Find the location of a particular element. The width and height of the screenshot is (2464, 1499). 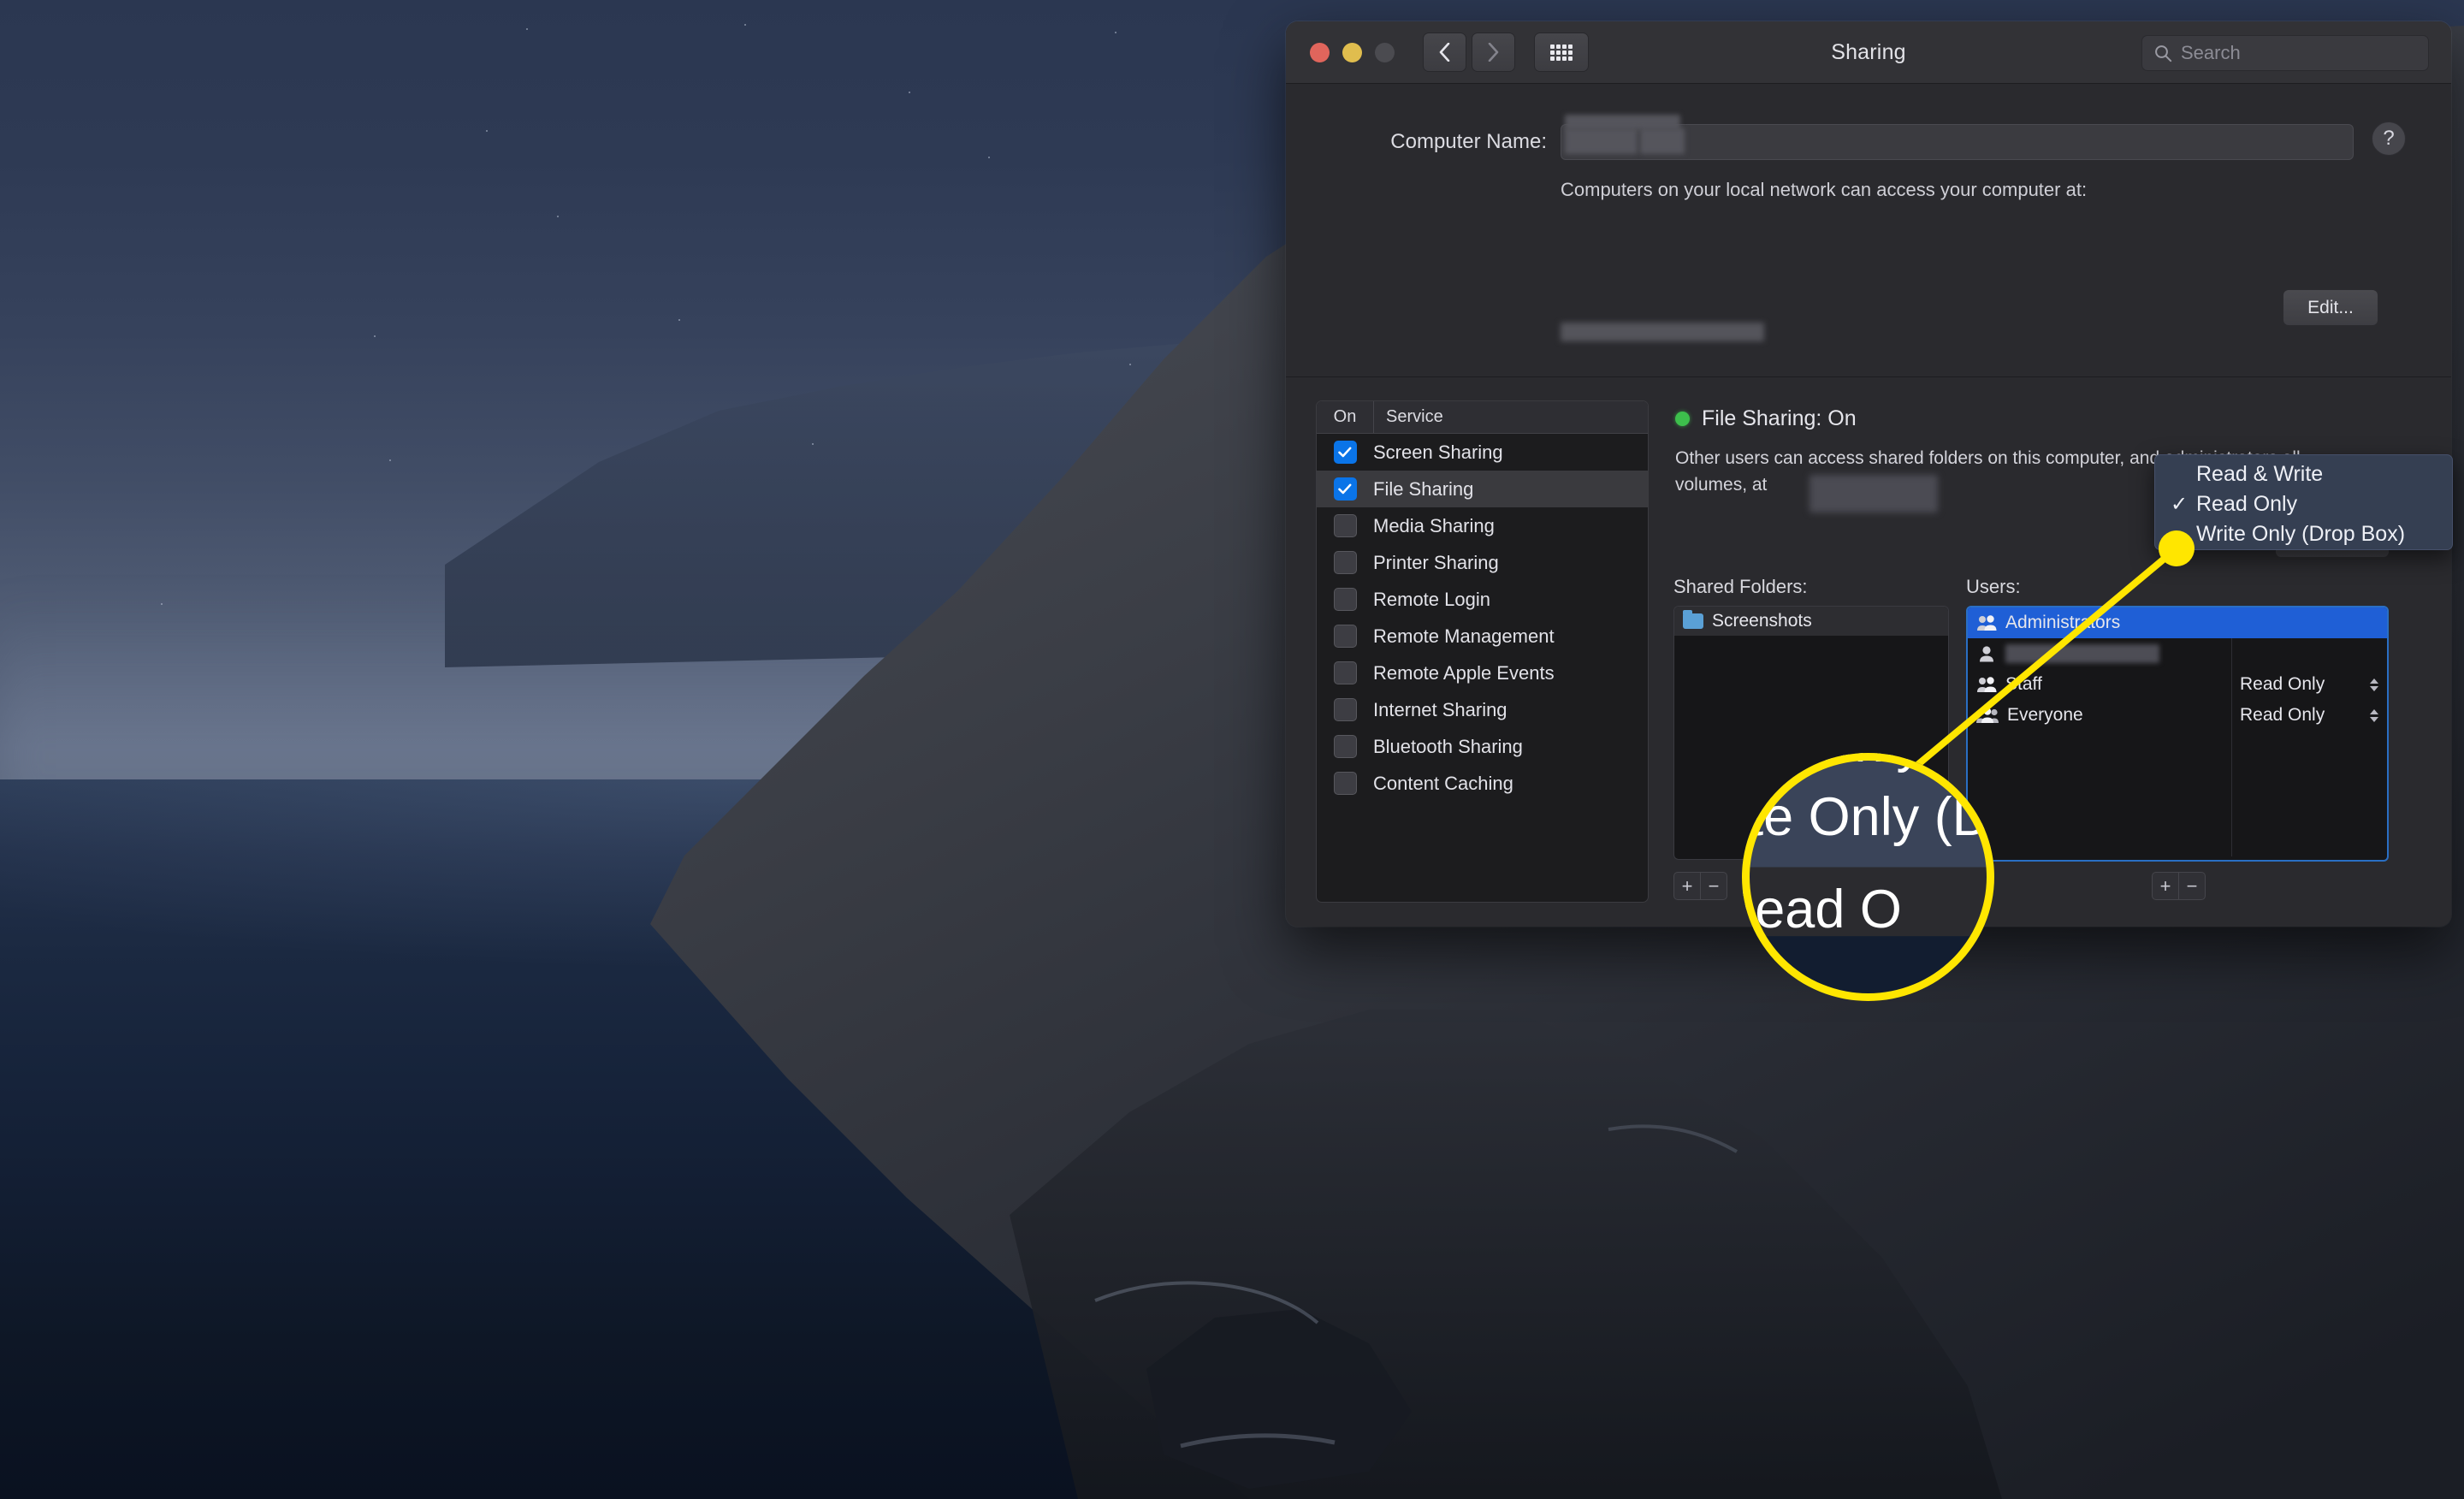

remove-shared-folder-button: − is located at coordinates (1714, 886).